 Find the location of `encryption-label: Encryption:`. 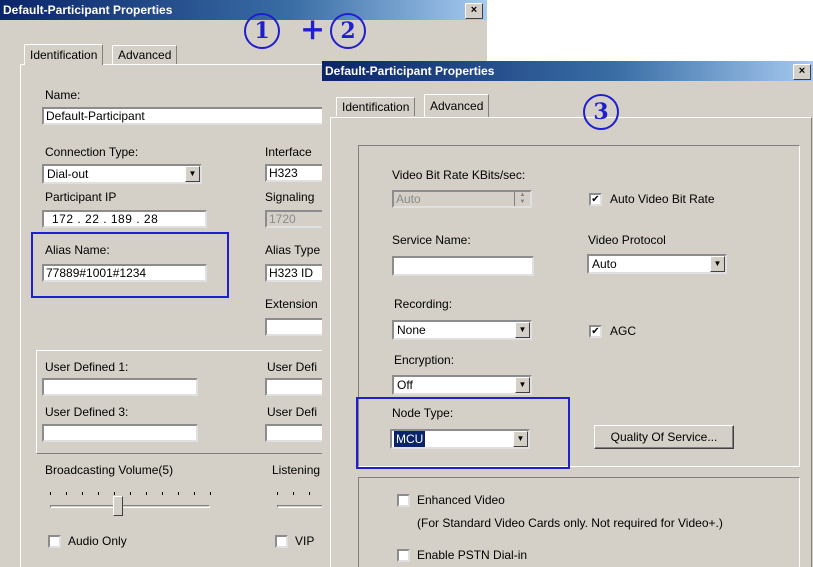

encryption-label: Encryption: is located at coordinates (424, 360).